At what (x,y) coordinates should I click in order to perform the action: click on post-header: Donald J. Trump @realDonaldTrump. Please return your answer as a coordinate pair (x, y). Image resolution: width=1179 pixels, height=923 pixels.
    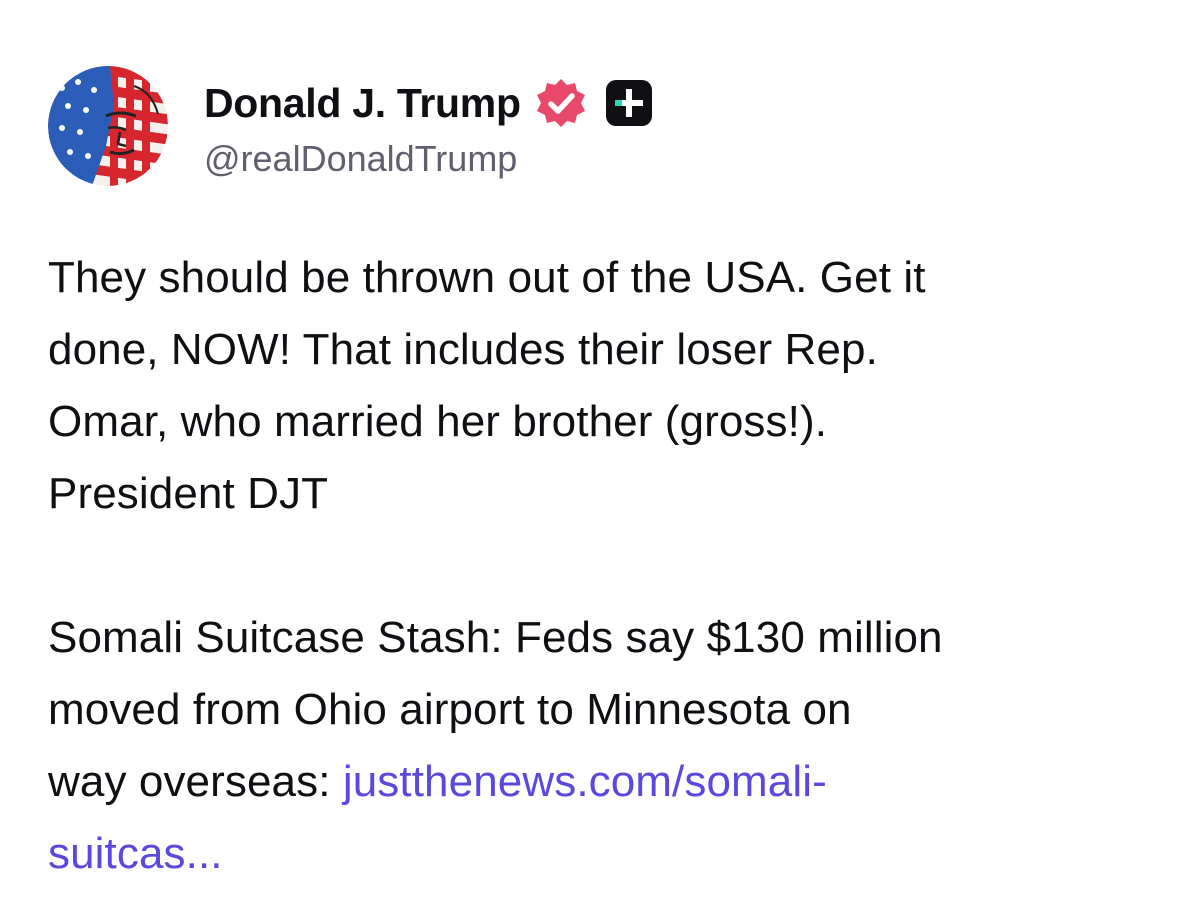
    Looking at the image, I should click on (352, 126).